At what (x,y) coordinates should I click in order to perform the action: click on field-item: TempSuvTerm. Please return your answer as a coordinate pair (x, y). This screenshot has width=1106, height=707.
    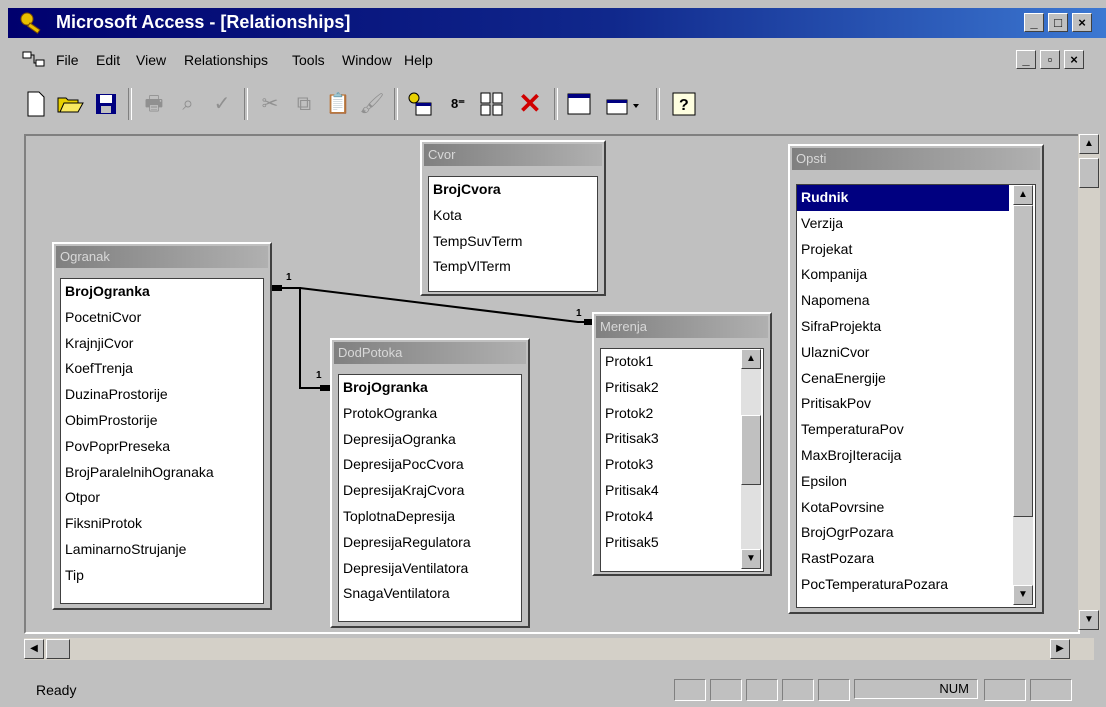
    Looking at the image, I should click on (513, 242).